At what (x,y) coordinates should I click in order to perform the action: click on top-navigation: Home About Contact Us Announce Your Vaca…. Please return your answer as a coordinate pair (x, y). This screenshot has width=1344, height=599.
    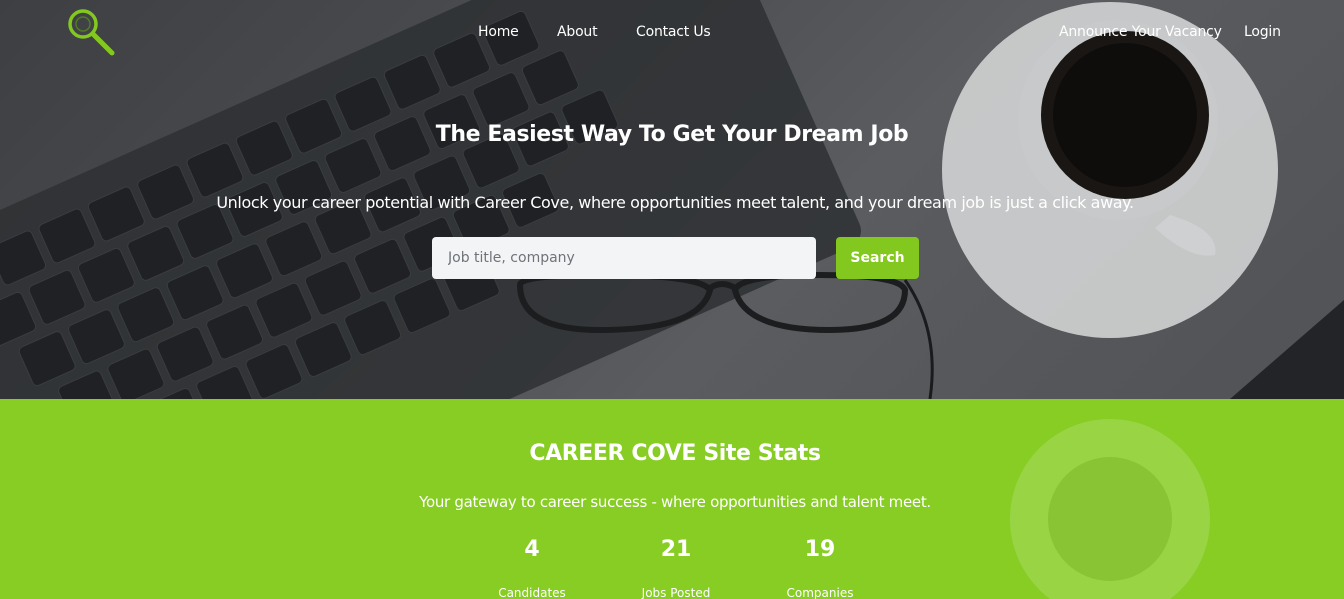
    Looking at the image, I should click on (672, 33).